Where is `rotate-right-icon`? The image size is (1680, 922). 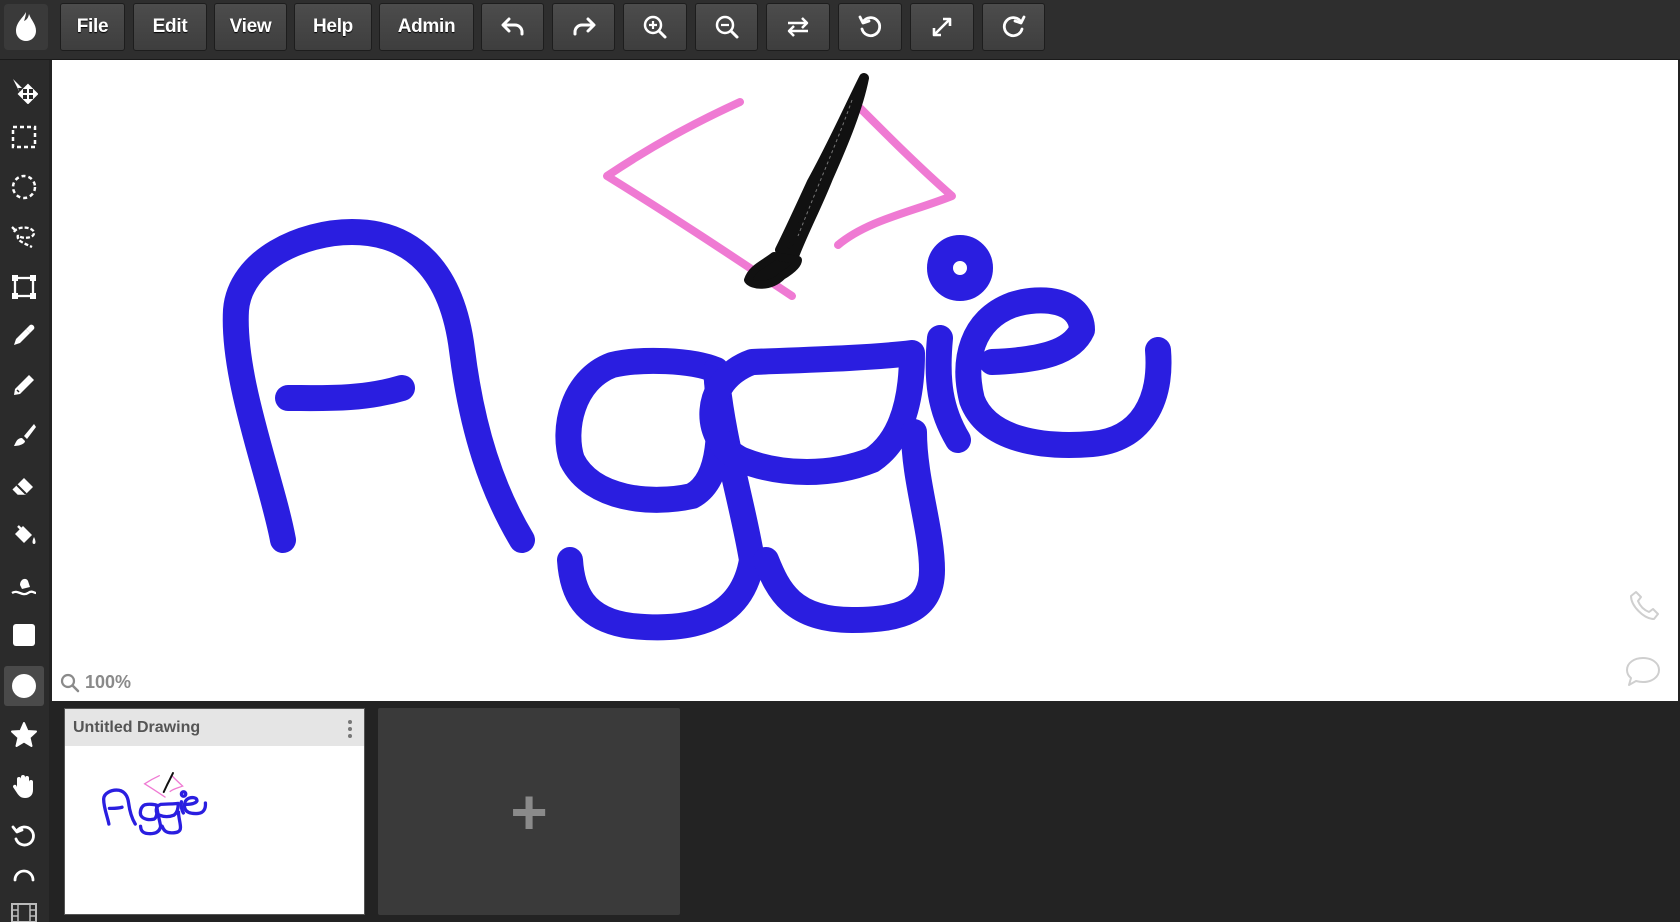
rotate-right-icon is located at coordinates (1013, 26).